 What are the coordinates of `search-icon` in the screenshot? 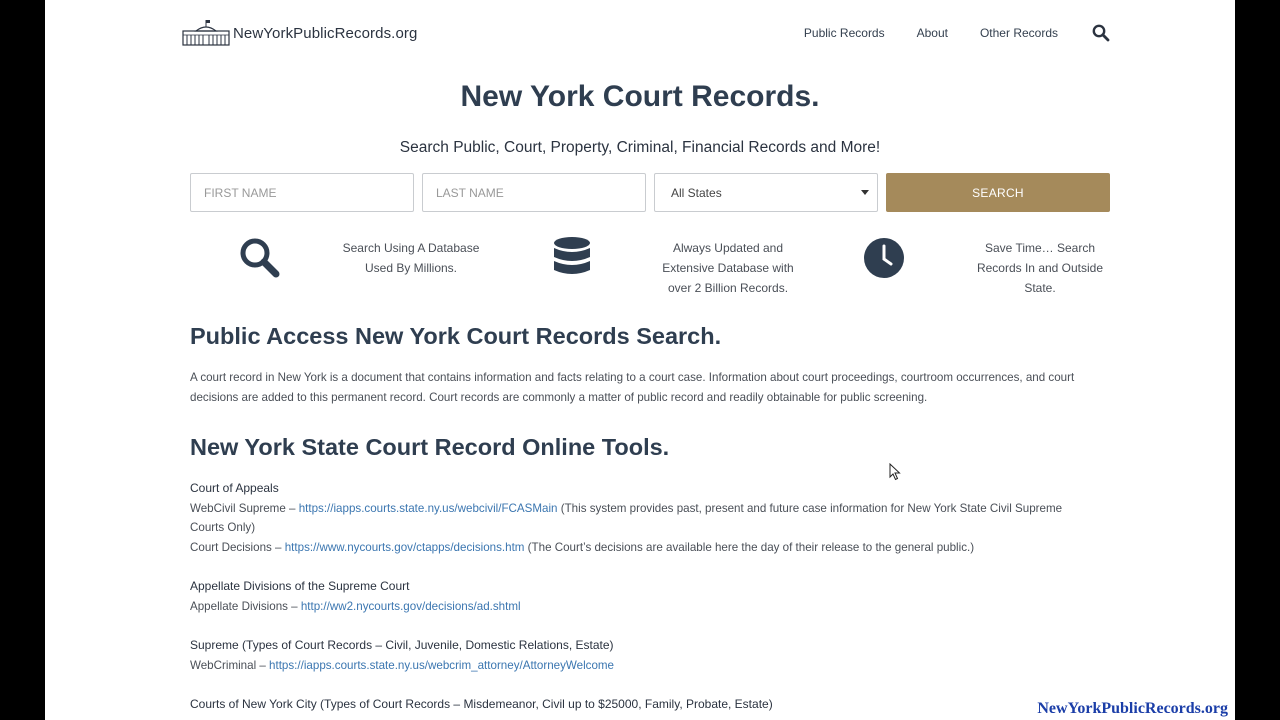 It's located at (1101, 33).